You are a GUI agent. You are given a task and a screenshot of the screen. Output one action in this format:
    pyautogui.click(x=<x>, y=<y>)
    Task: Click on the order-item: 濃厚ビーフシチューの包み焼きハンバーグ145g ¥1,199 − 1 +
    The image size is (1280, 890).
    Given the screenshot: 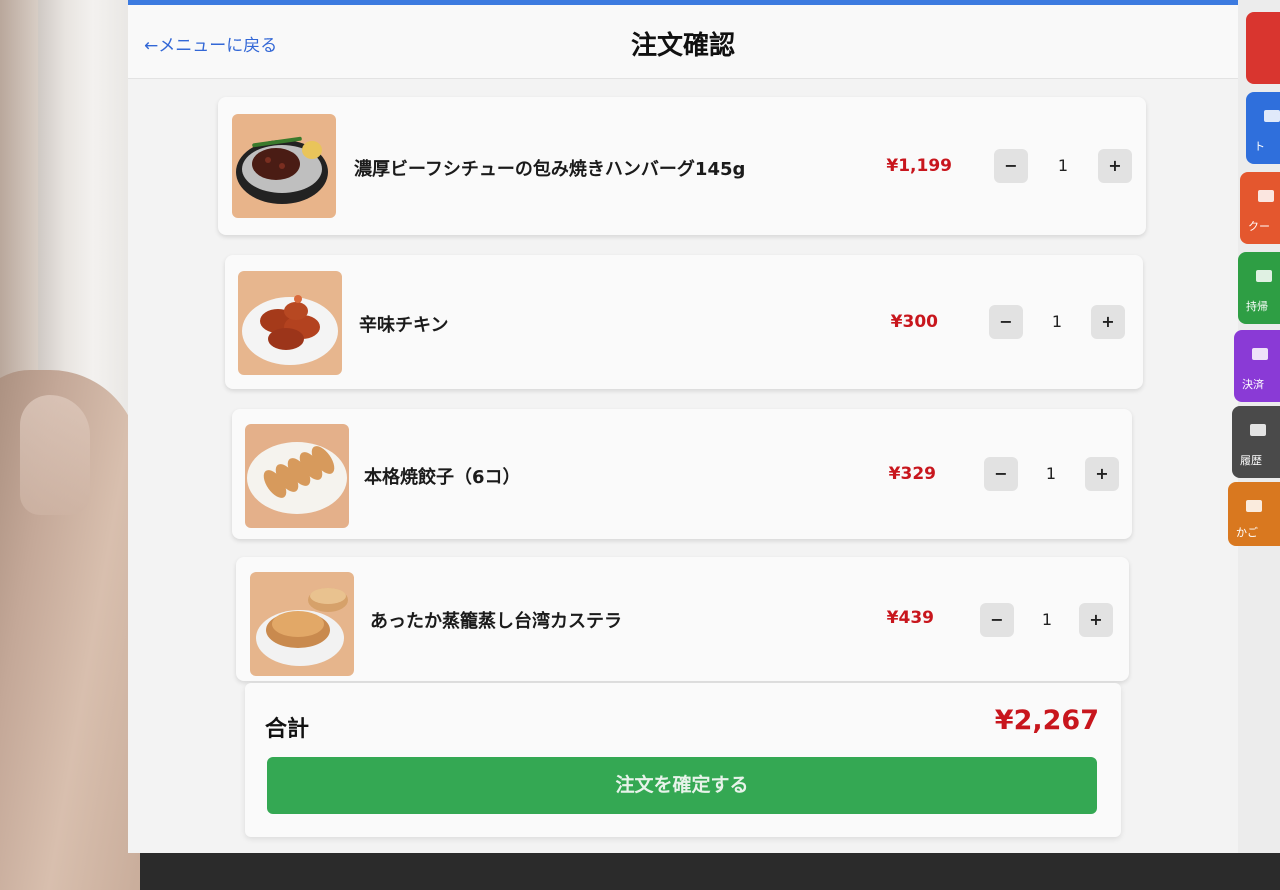 What is the action you would take?
    pyautogui.click(x=682, y=166)
    